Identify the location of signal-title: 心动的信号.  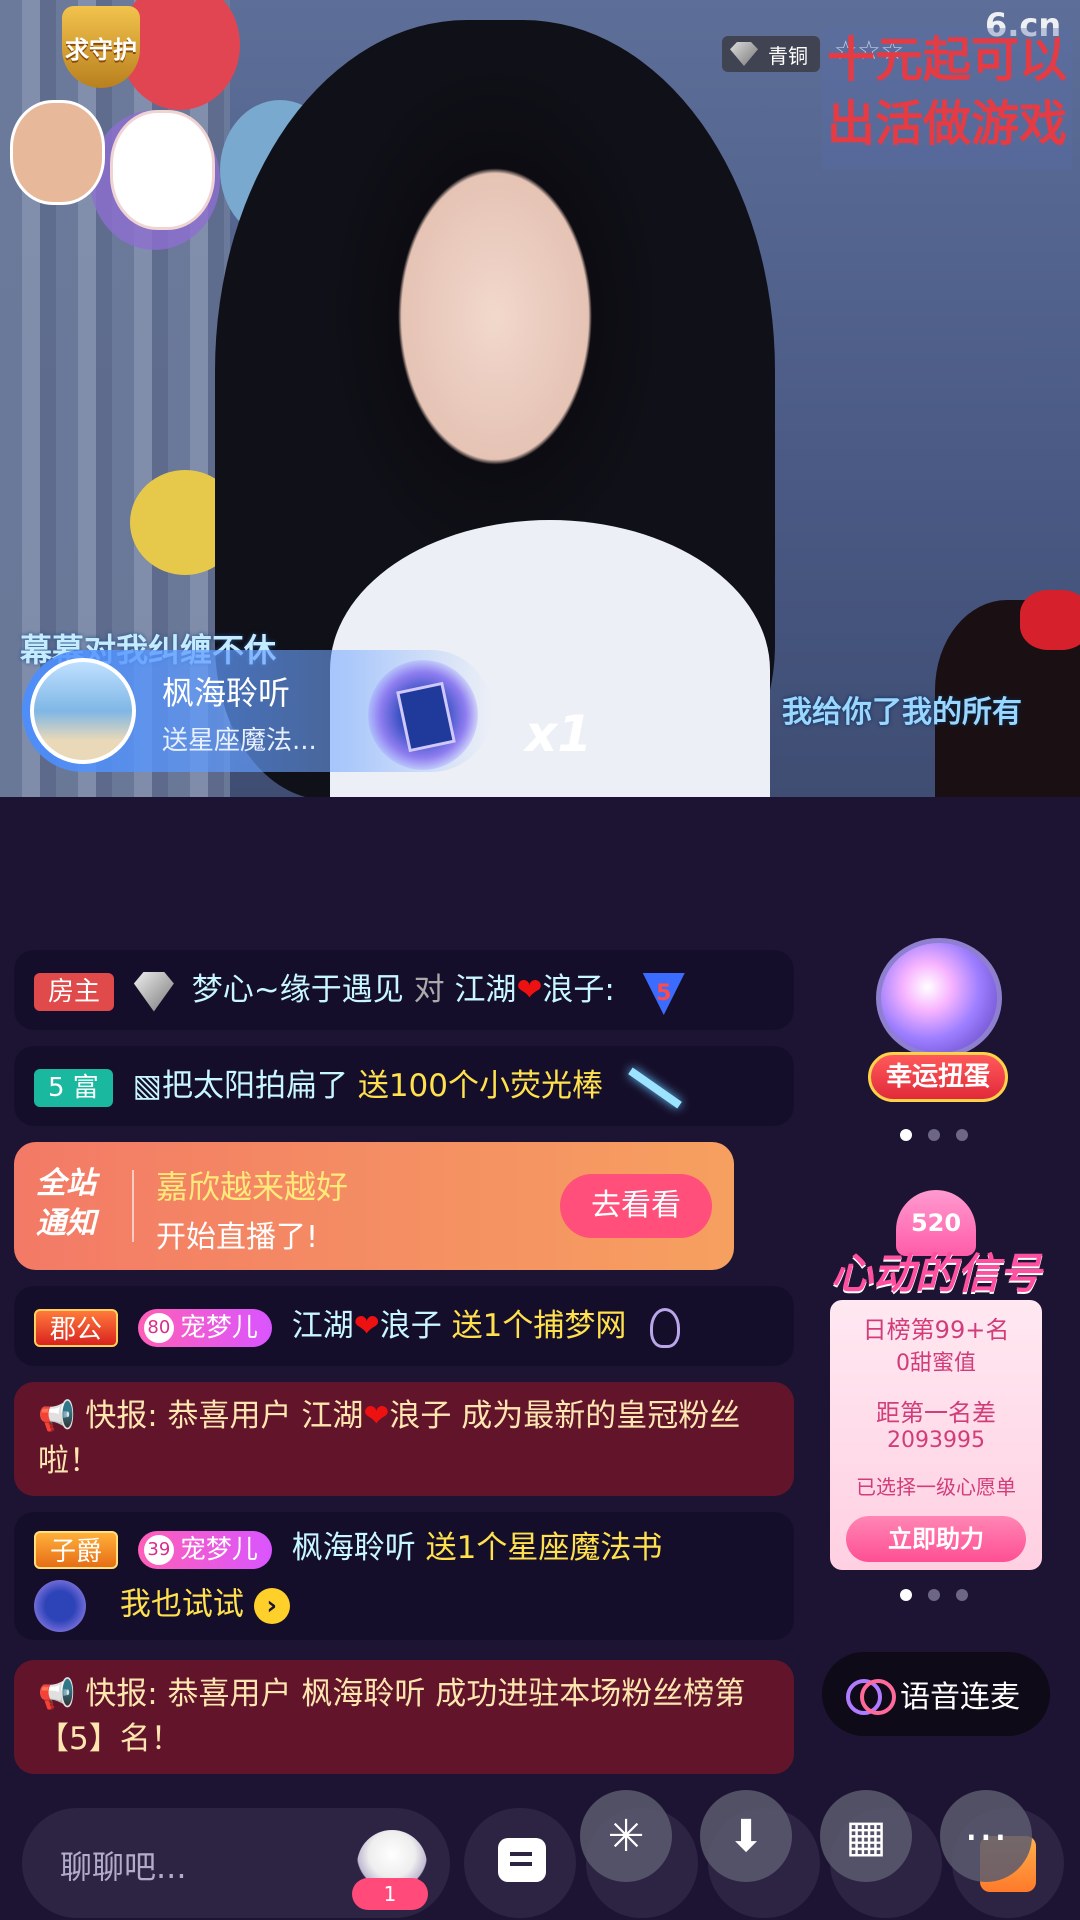
(935, 1273).